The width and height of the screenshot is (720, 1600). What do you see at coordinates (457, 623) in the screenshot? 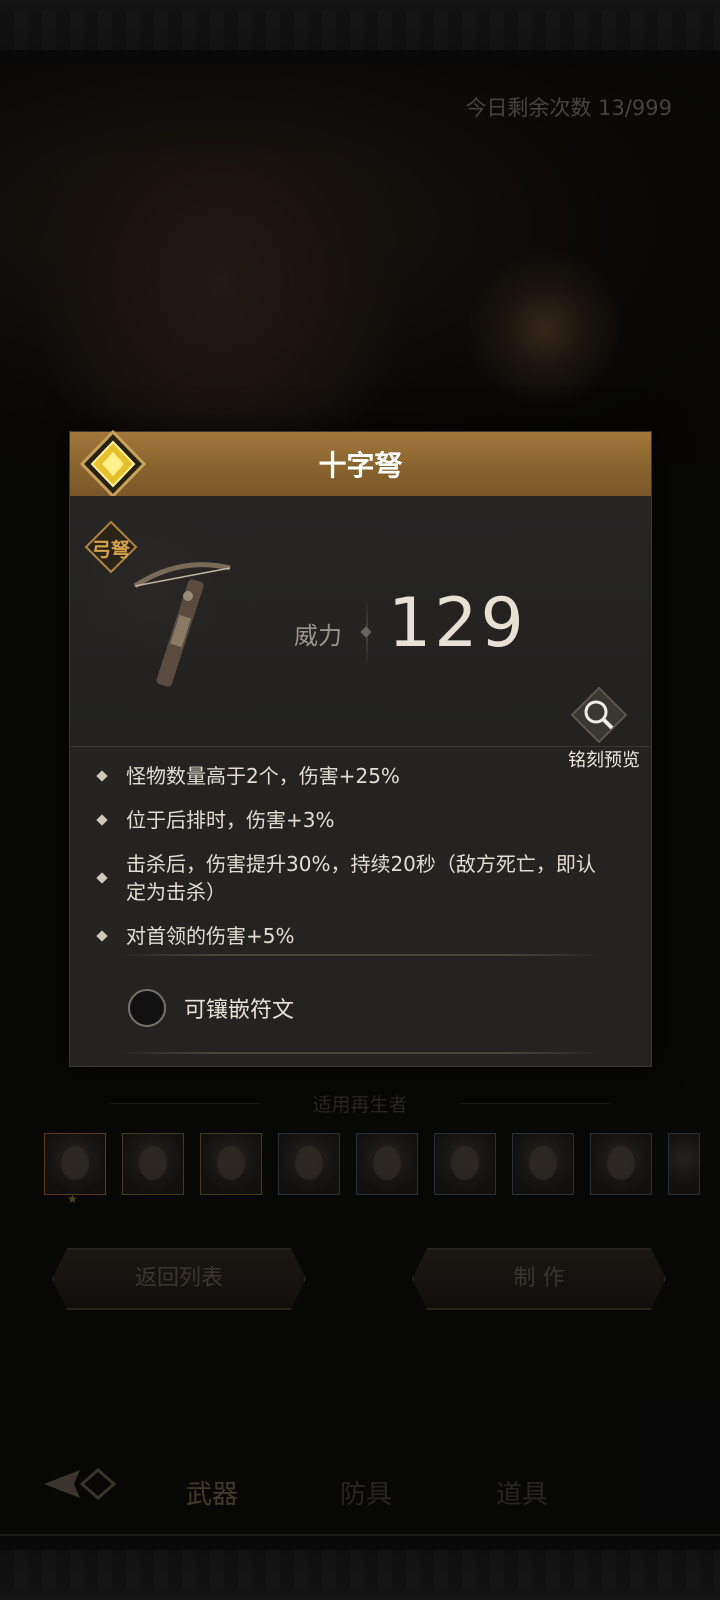
I see `power-value: 129` at bounding box center [457, 623].